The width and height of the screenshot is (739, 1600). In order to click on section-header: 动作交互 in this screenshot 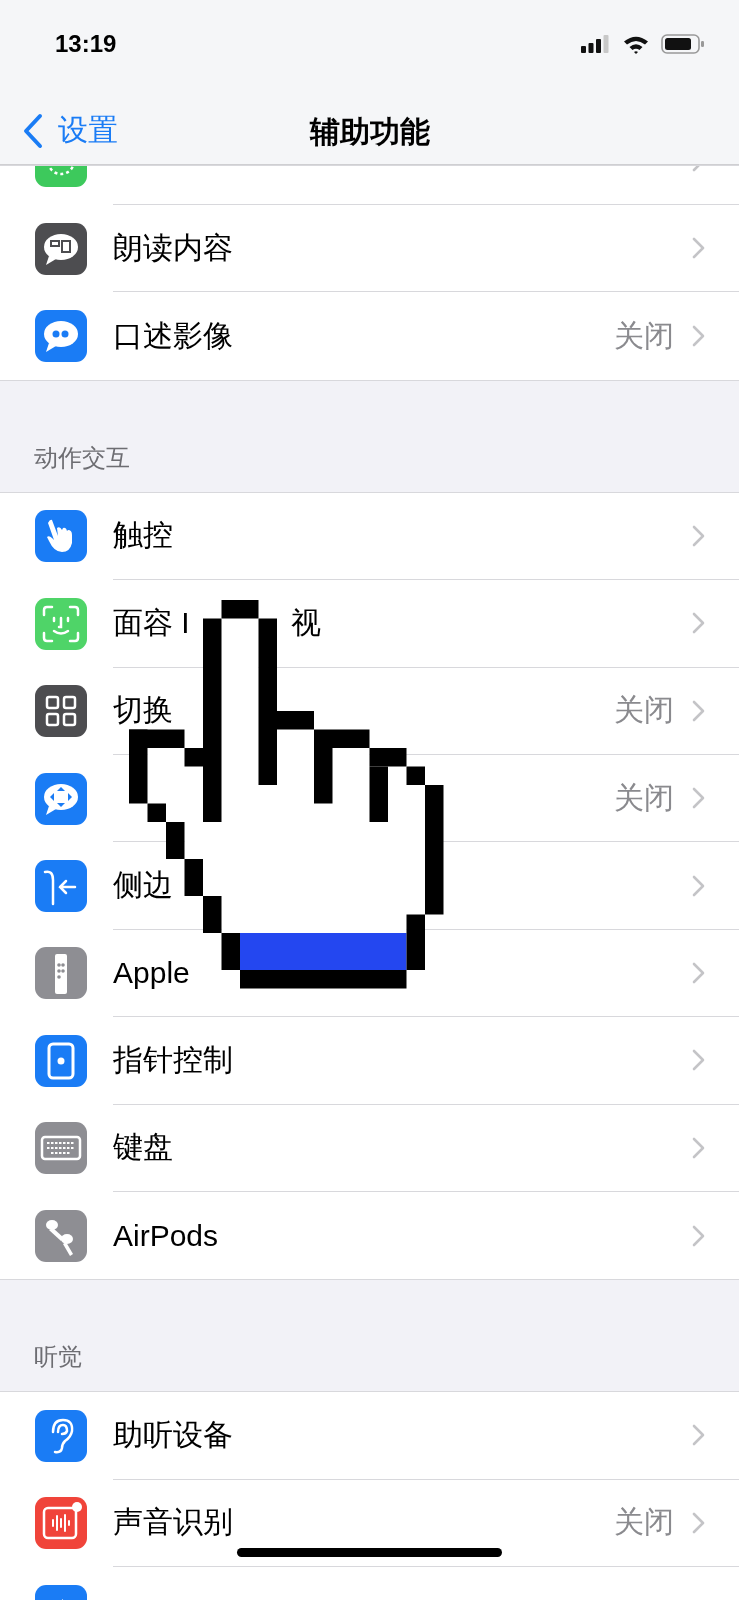, I will do `click(82, 457)`.